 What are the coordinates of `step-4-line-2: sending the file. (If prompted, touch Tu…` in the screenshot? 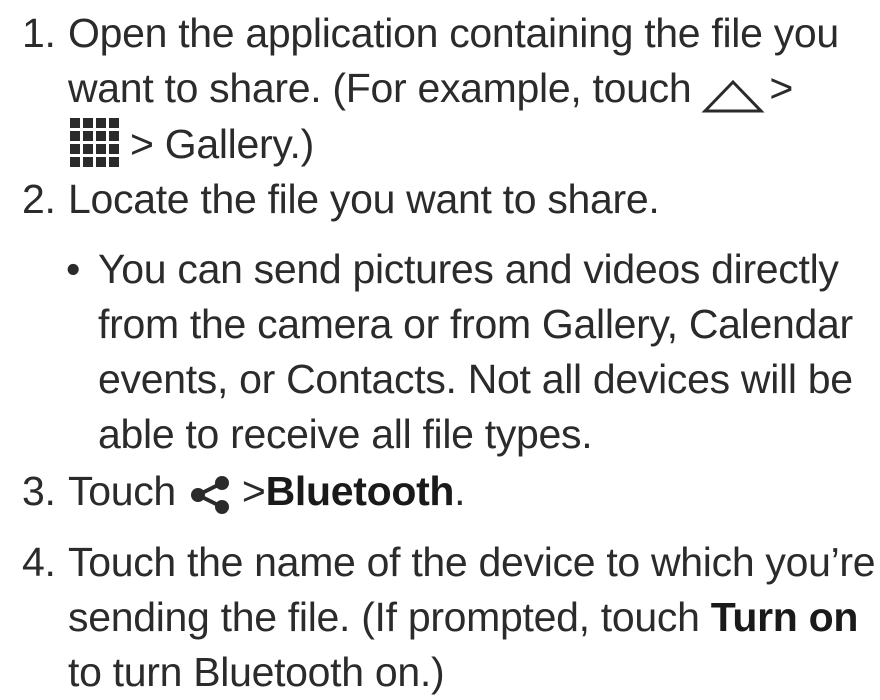 It's located at (471, 617).